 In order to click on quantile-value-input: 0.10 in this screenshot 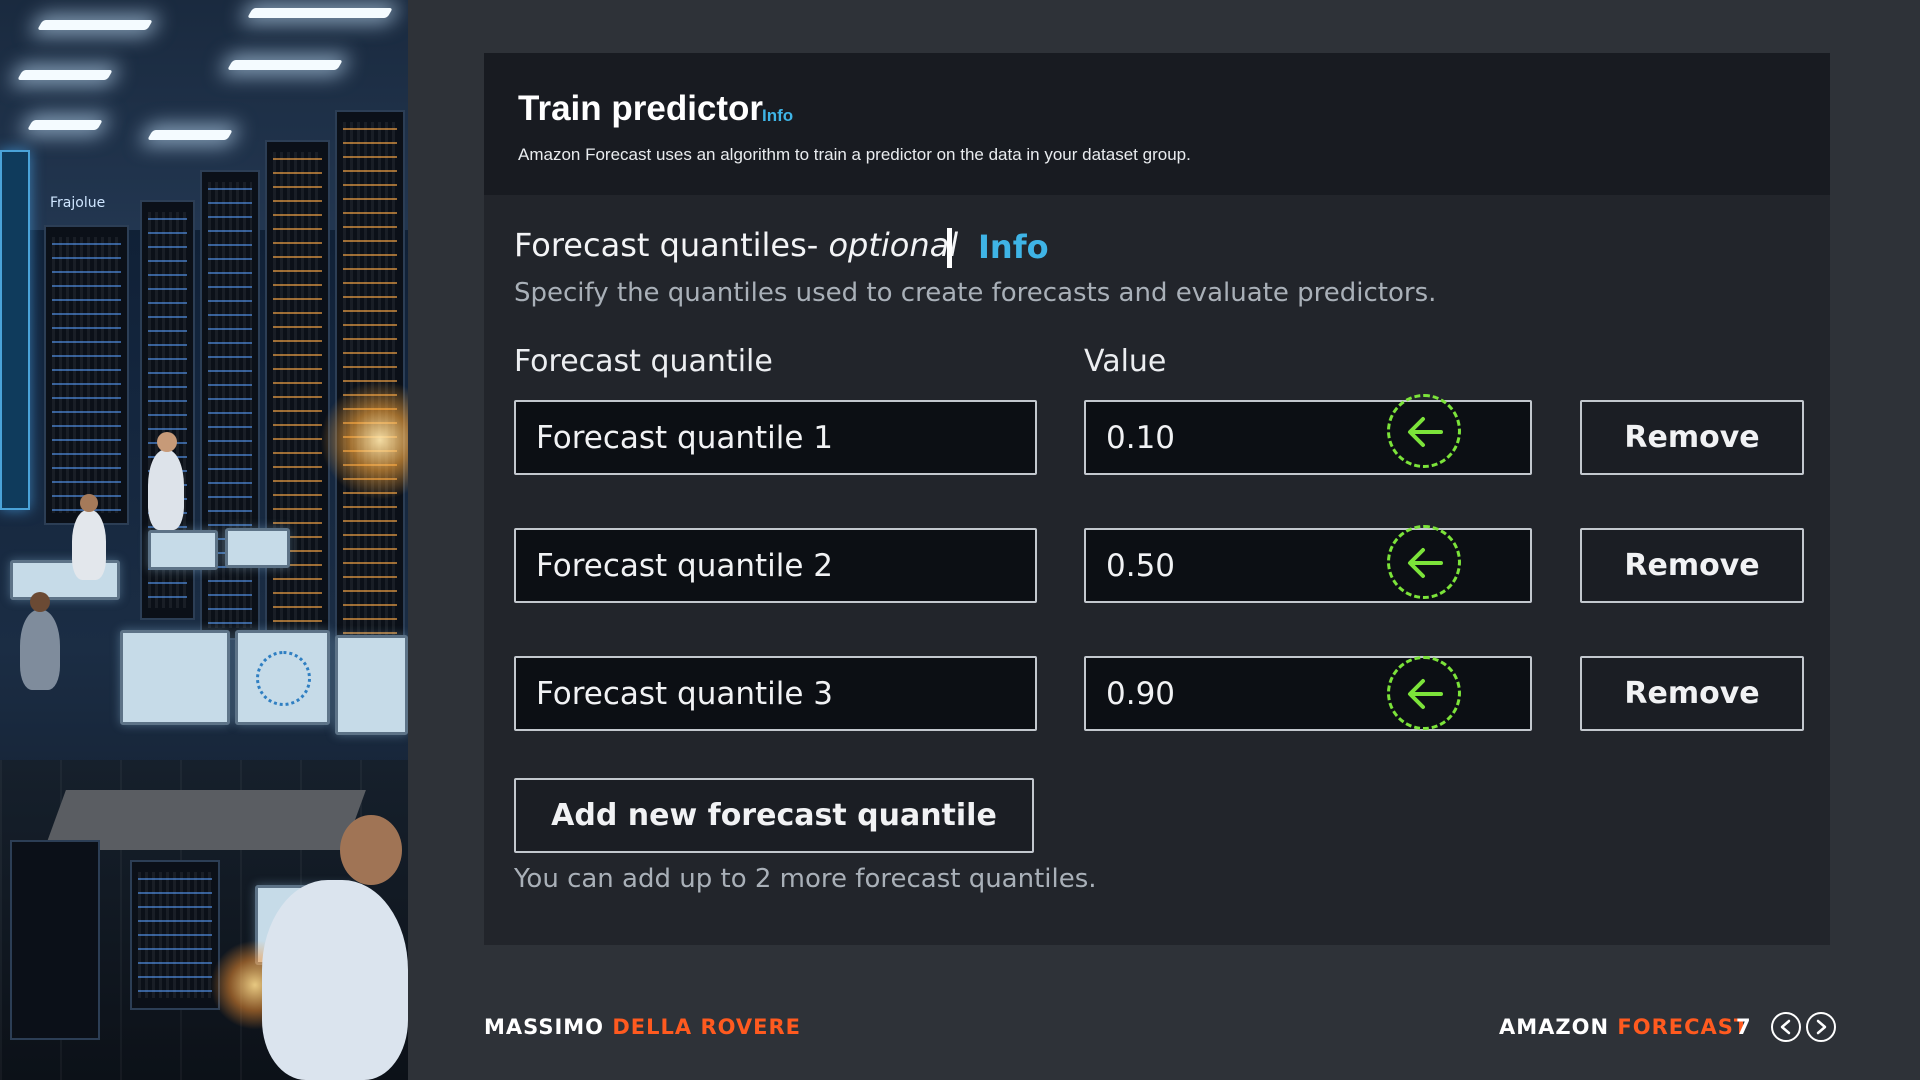, I will do `click(1308, 437)`.